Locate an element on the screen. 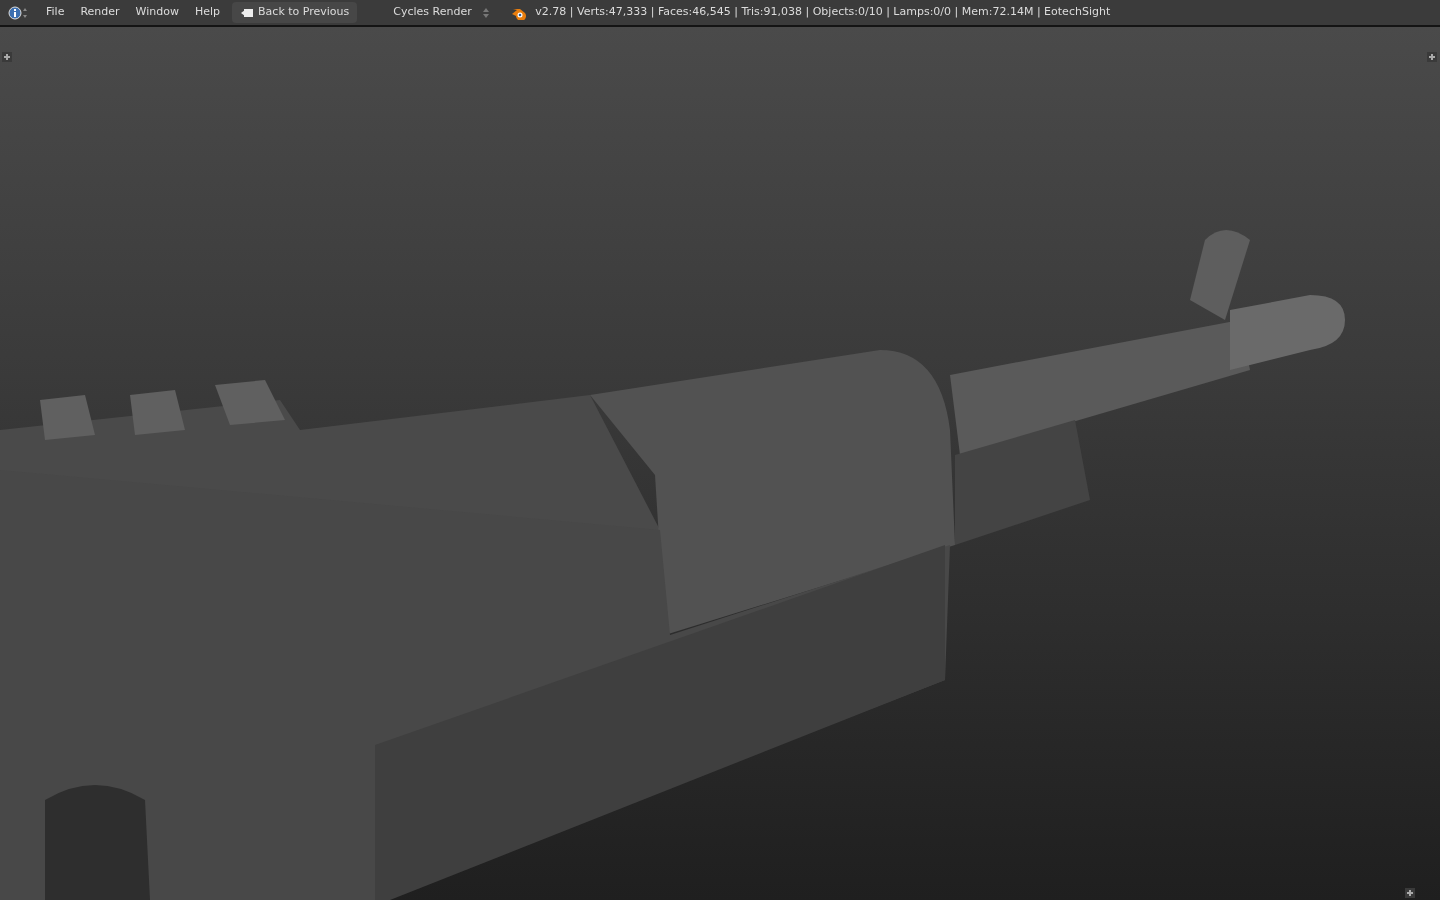  editor-type-icon is located at coordinates (19, 12).